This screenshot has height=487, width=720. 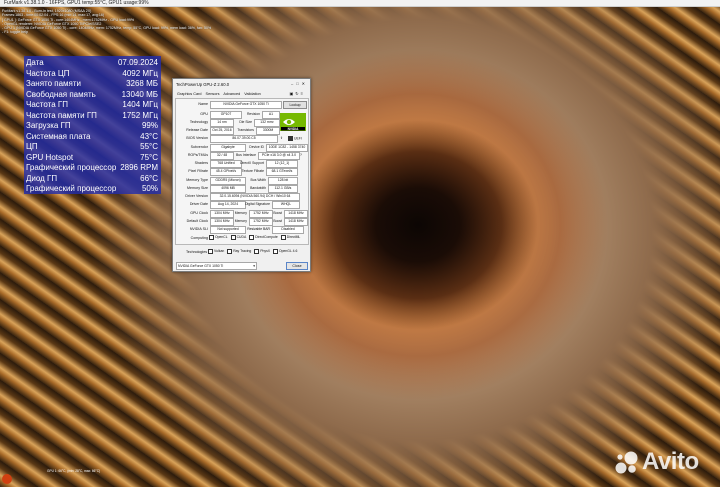 What do you see at coordinates (58, 136) in the screenshot?
I see `stat-label: Системная плата` at bounding box center [58, 136].